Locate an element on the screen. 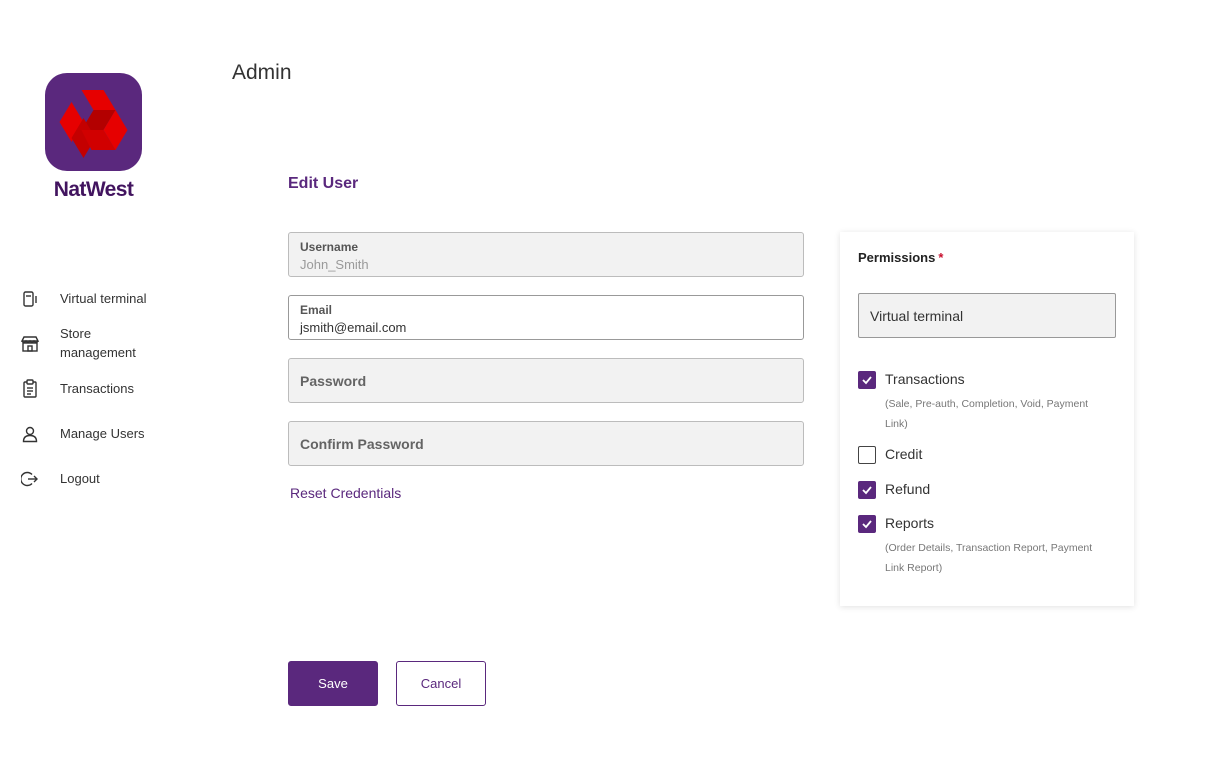 The image size is (1224, 766). email-field: Email jsmith@email.com is located at coordinates (546, 317).